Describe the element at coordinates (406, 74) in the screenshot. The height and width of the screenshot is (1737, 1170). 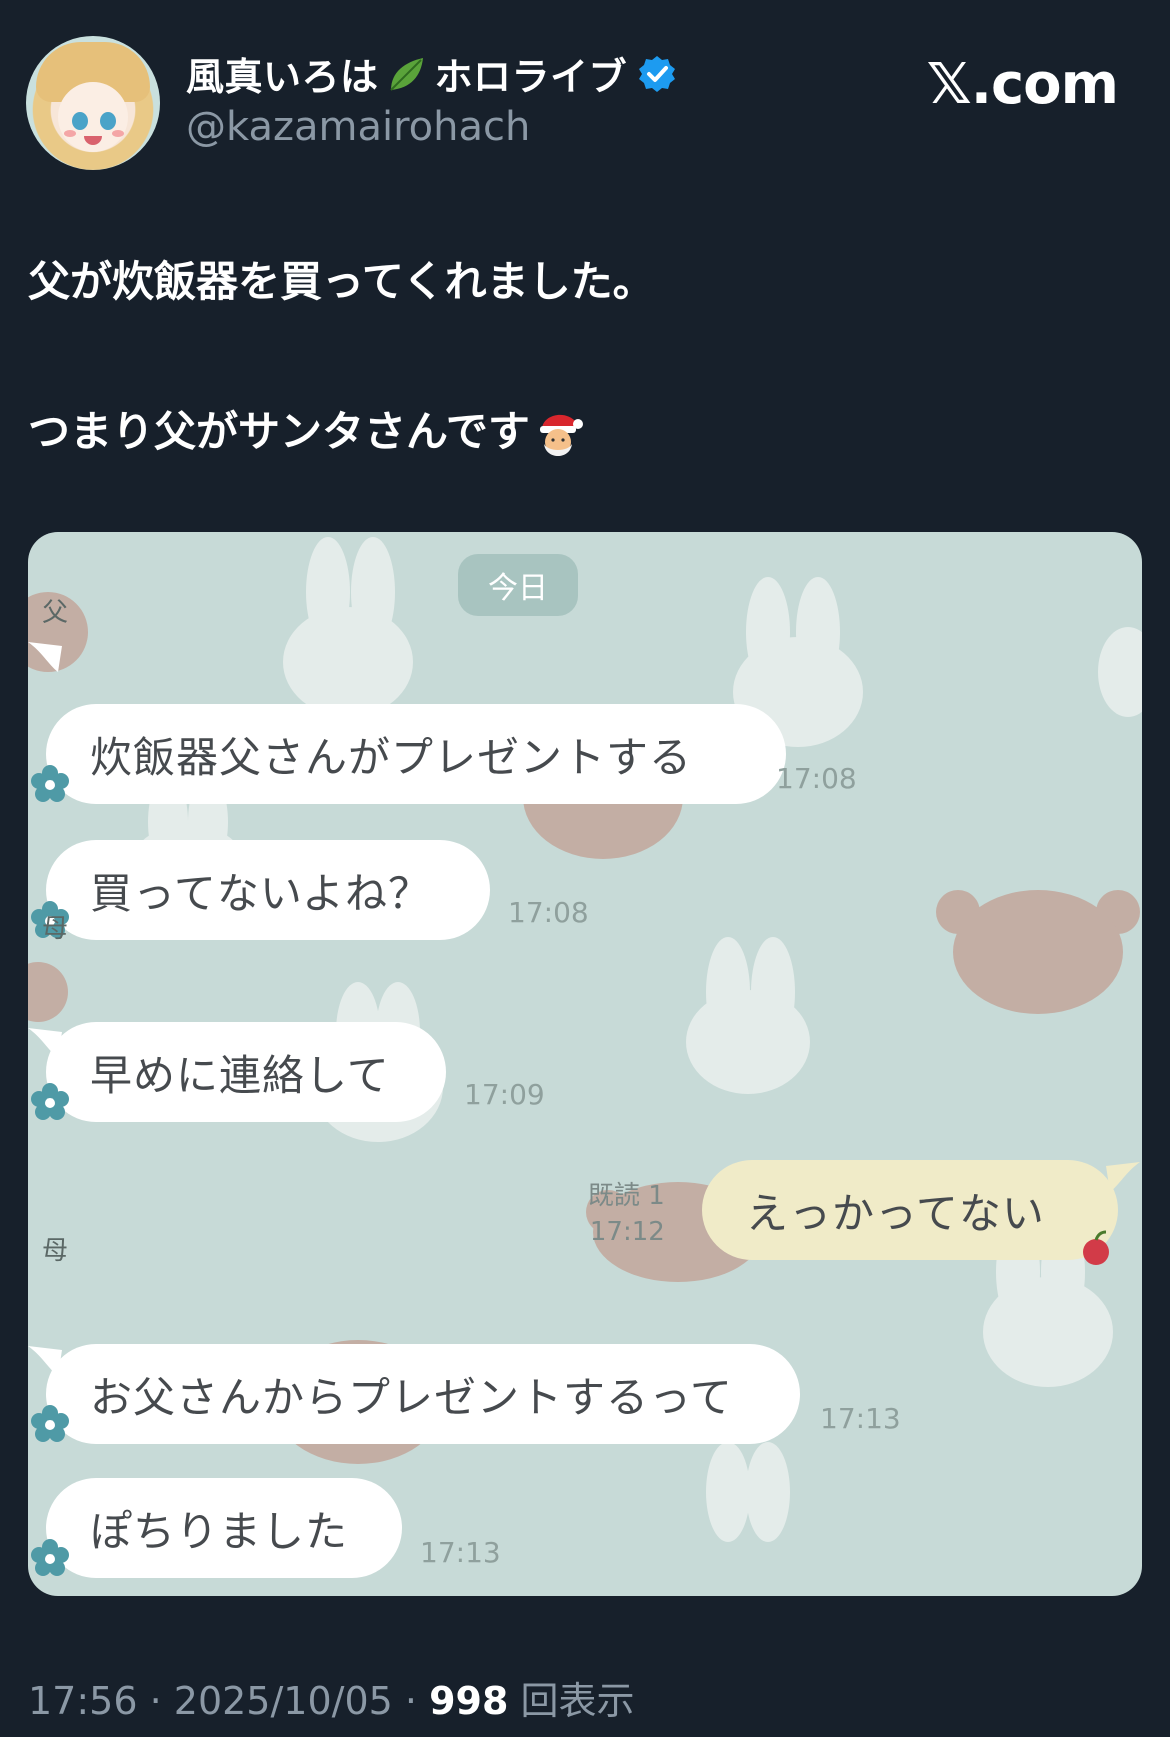
I see `leaf-icon` at that location.